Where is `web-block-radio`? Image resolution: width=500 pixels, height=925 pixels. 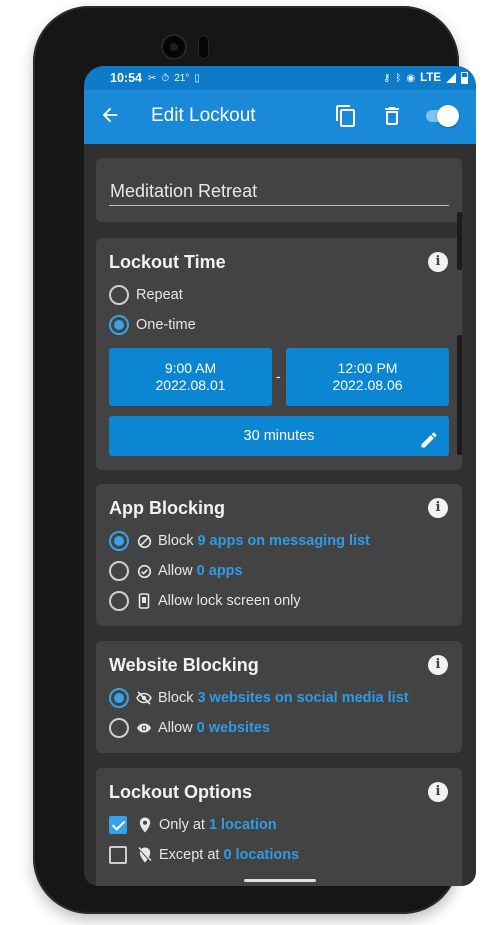 web-block-radio is located at coordinates (119, 698).